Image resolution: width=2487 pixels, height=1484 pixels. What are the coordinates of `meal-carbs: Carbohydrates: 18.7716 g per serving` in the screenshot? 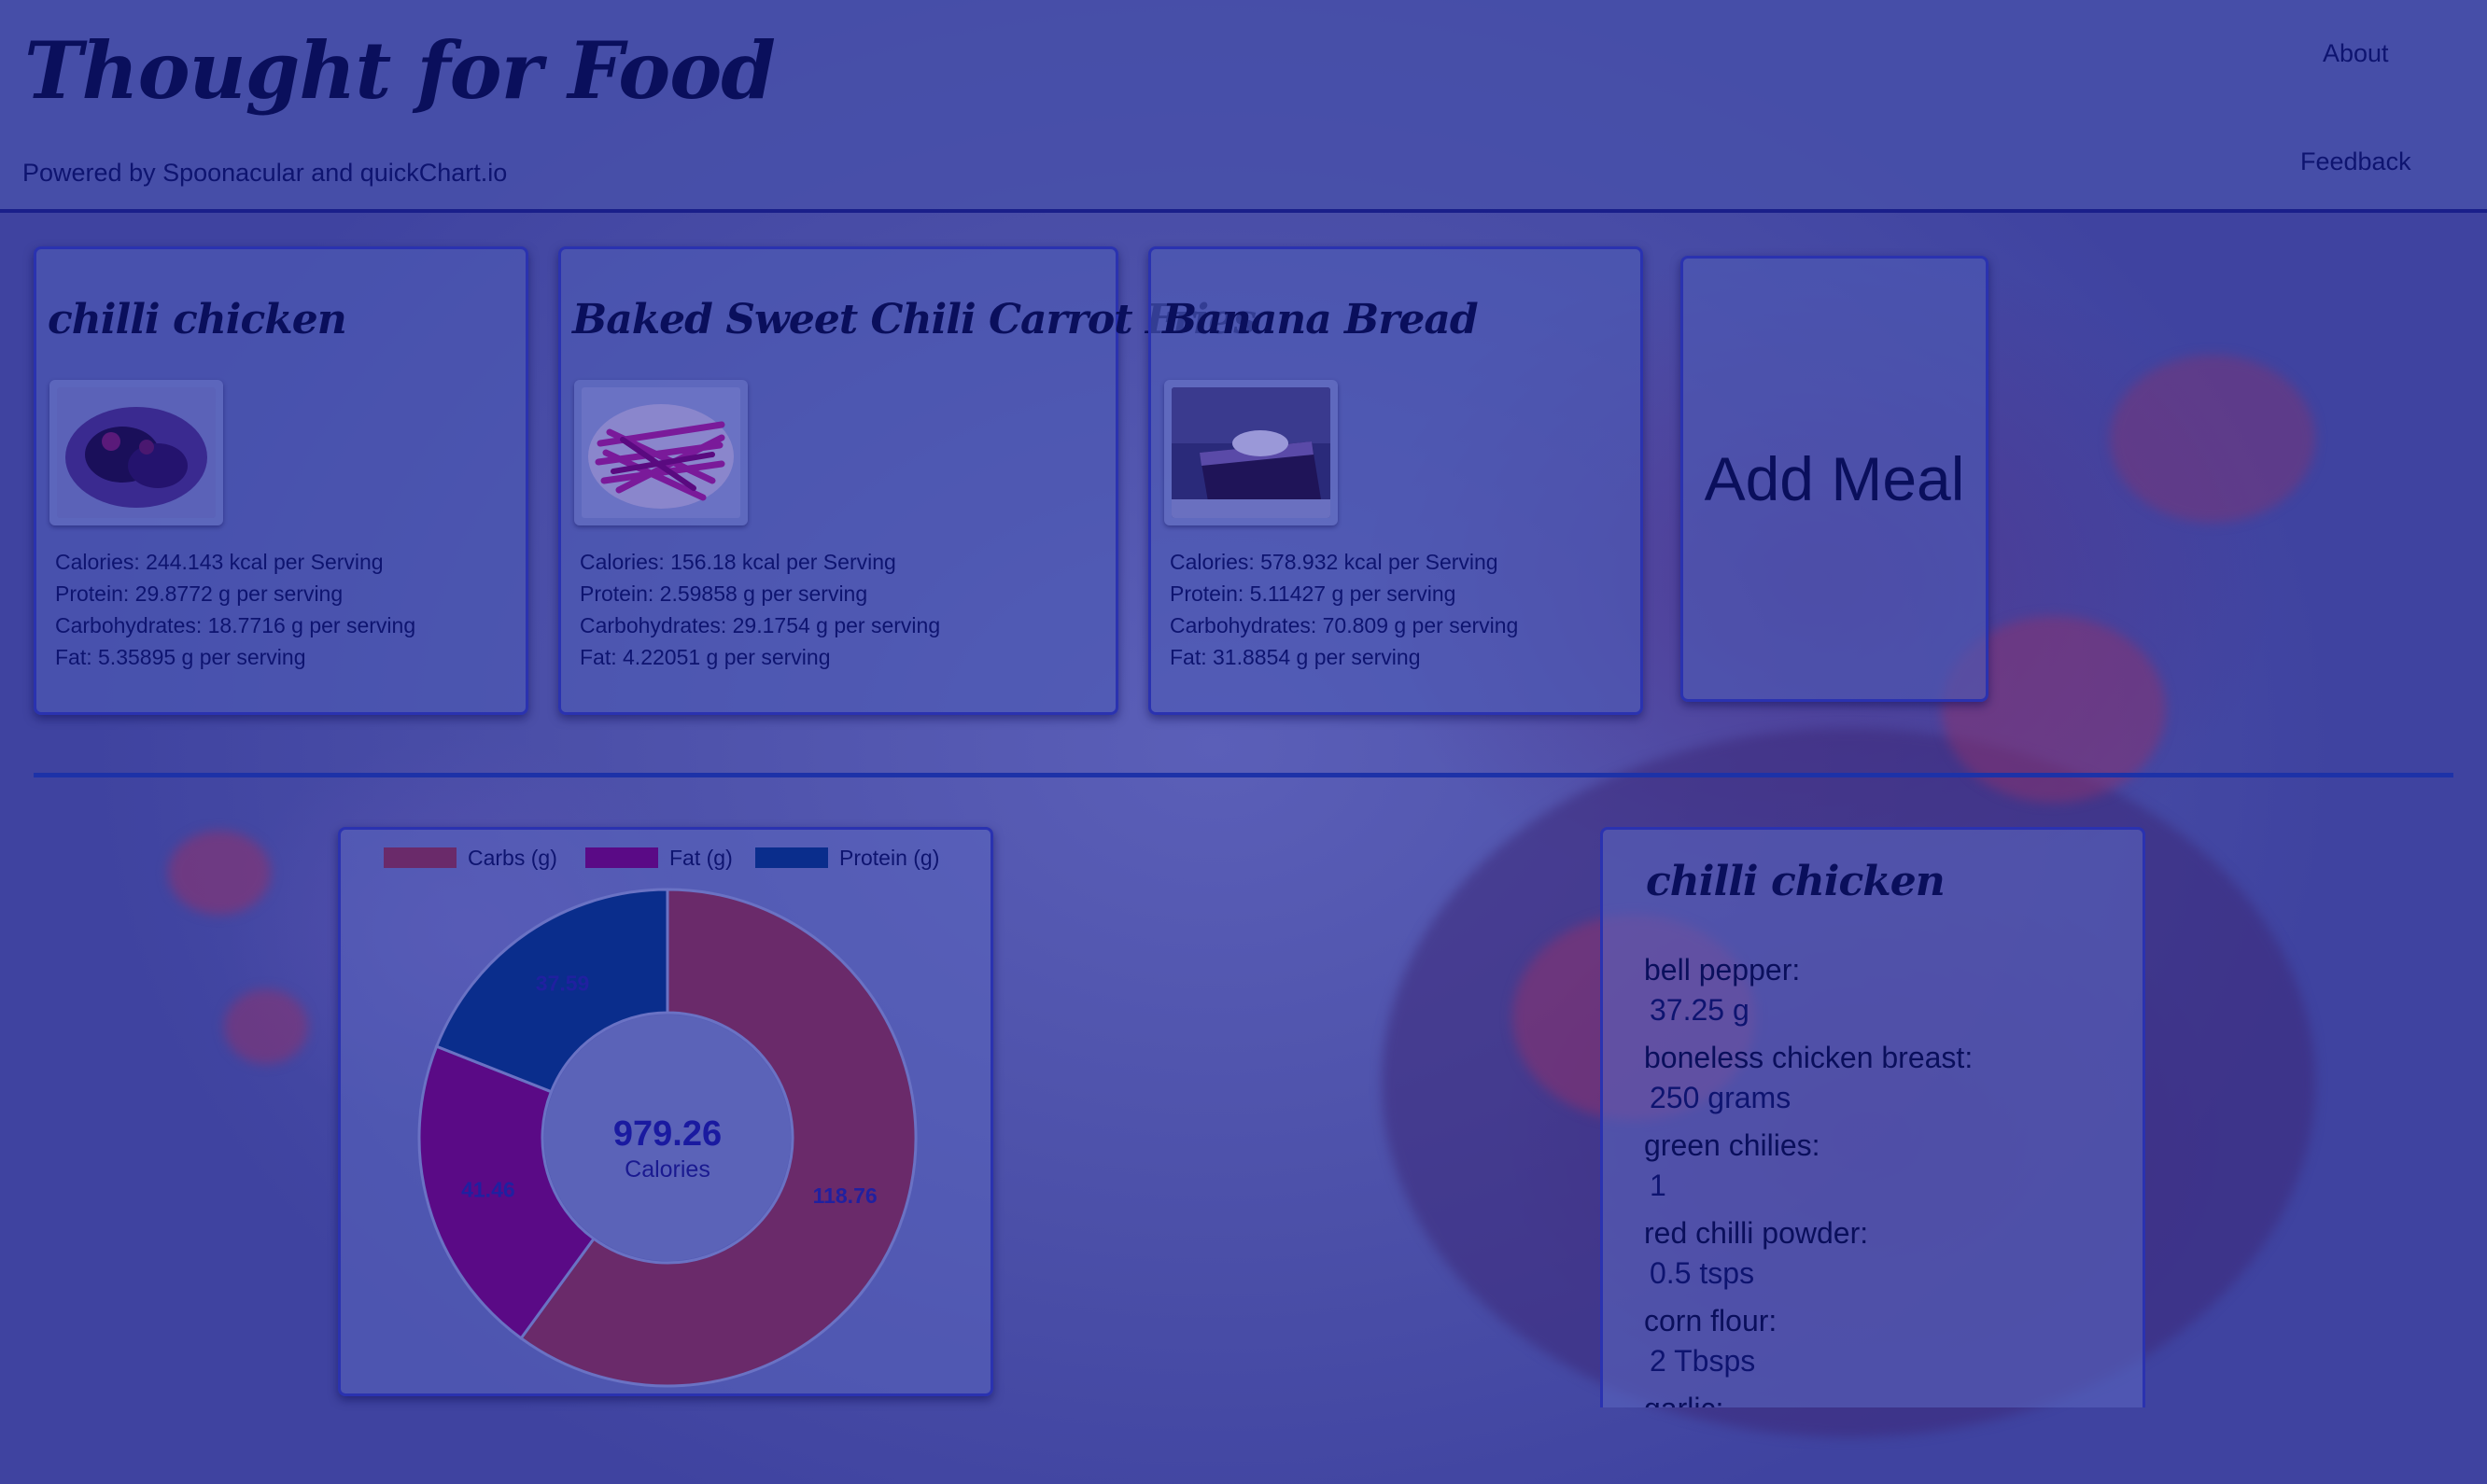 It's located at (235, 625).